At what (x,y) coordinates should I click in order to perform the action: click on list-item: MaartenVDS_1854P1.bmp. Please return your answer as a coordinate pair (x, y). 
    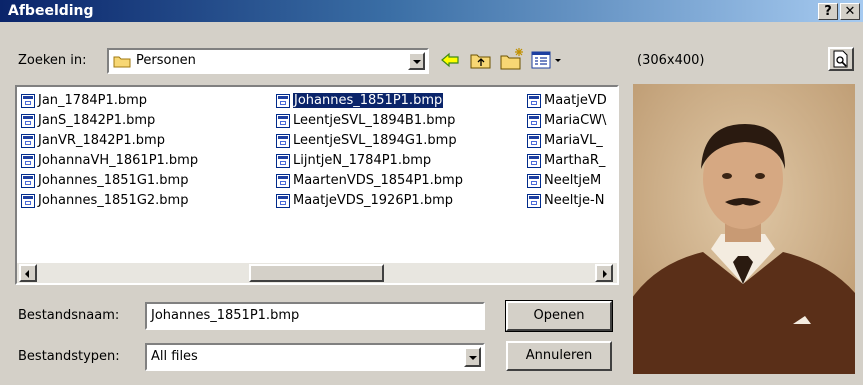
    Looking at the image, I should click on (398, 181).